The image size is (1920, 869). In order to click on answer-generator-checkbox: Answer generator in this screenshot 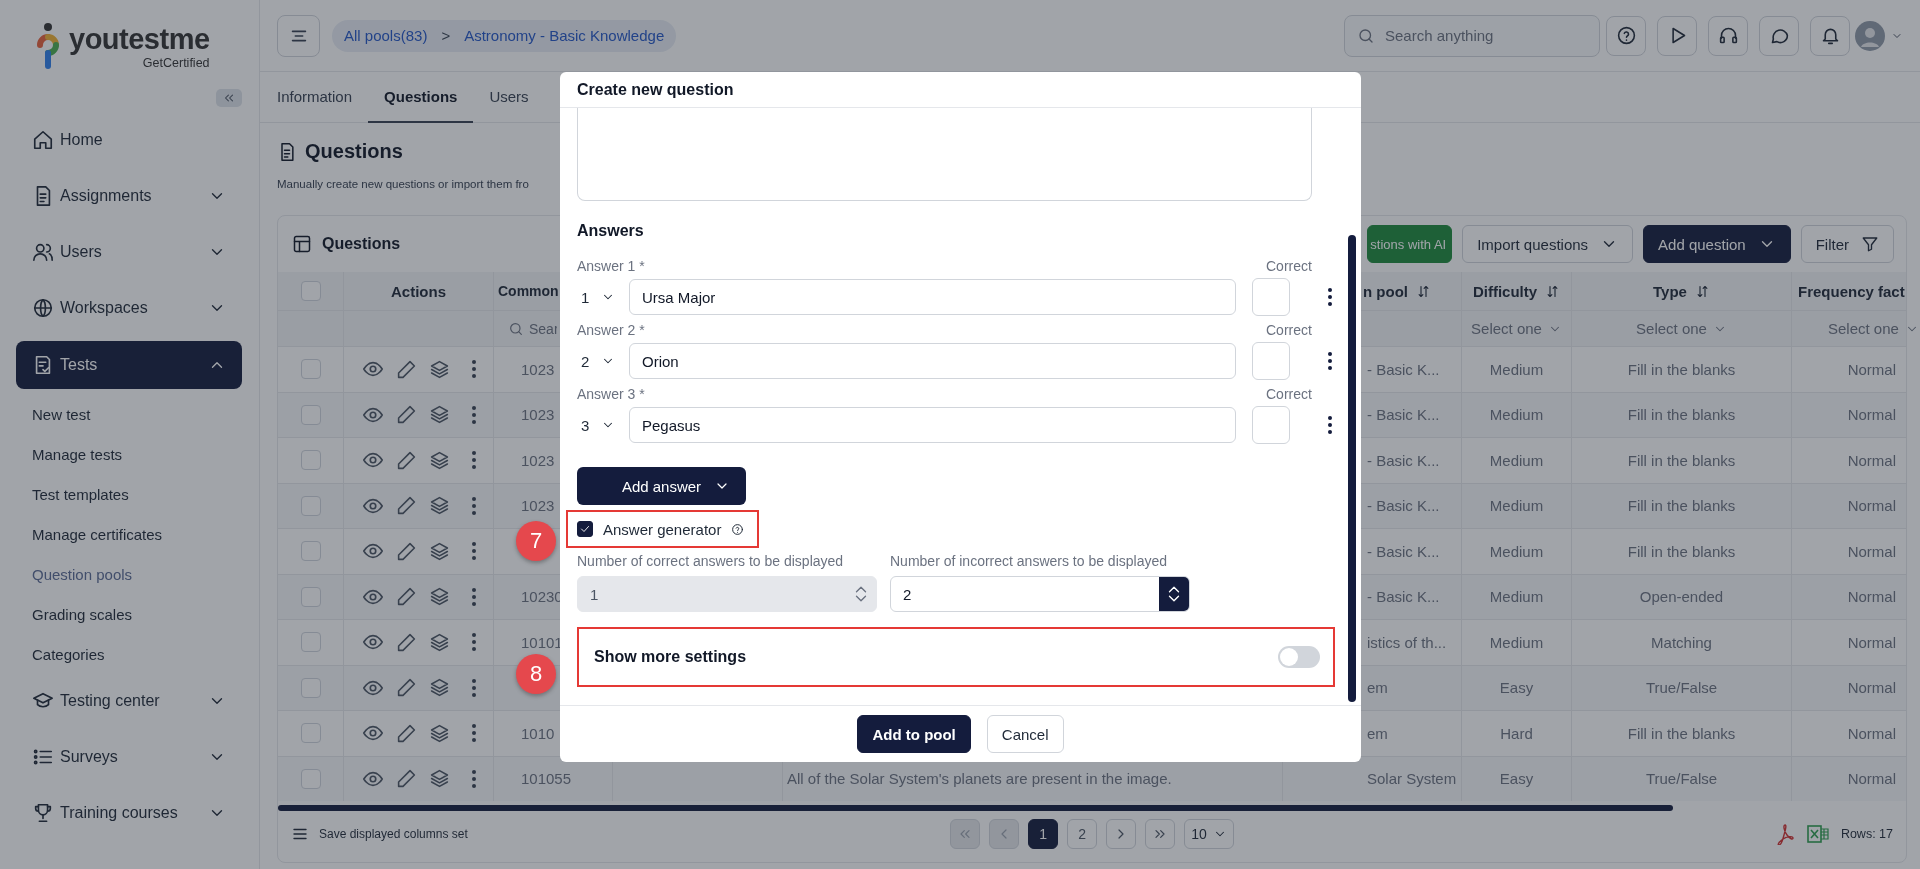, I will do `click(649, 529)`.